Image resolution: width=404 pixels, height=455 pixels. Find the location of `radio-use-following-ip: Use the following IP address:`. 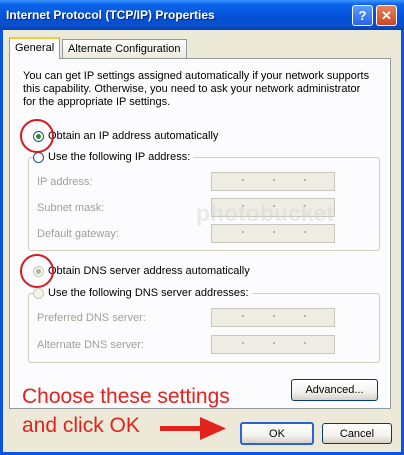

radio-use-following-ip: Use the following IP address: is located at coordinates (113, 157).